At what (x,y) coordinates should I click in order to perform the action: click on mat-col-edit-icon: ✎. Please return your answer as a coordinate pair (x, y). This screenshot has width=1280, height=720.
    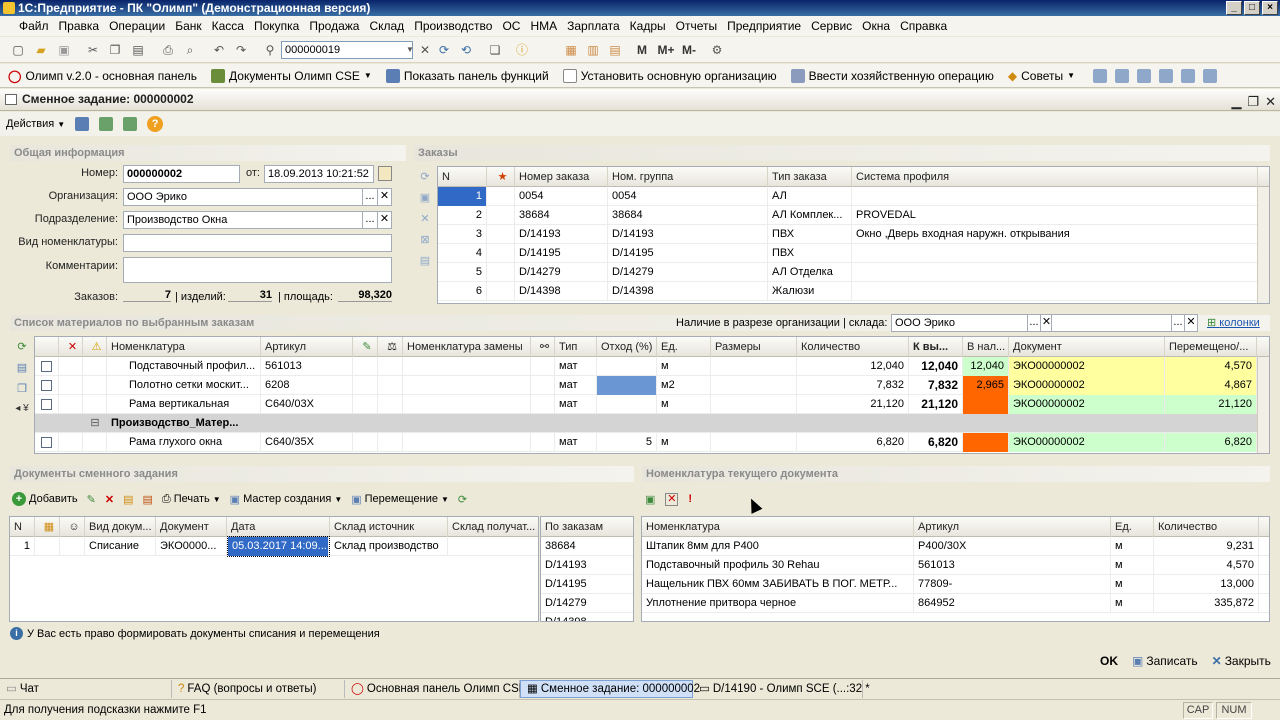
    Looking at the image, I should click on (365, 347).